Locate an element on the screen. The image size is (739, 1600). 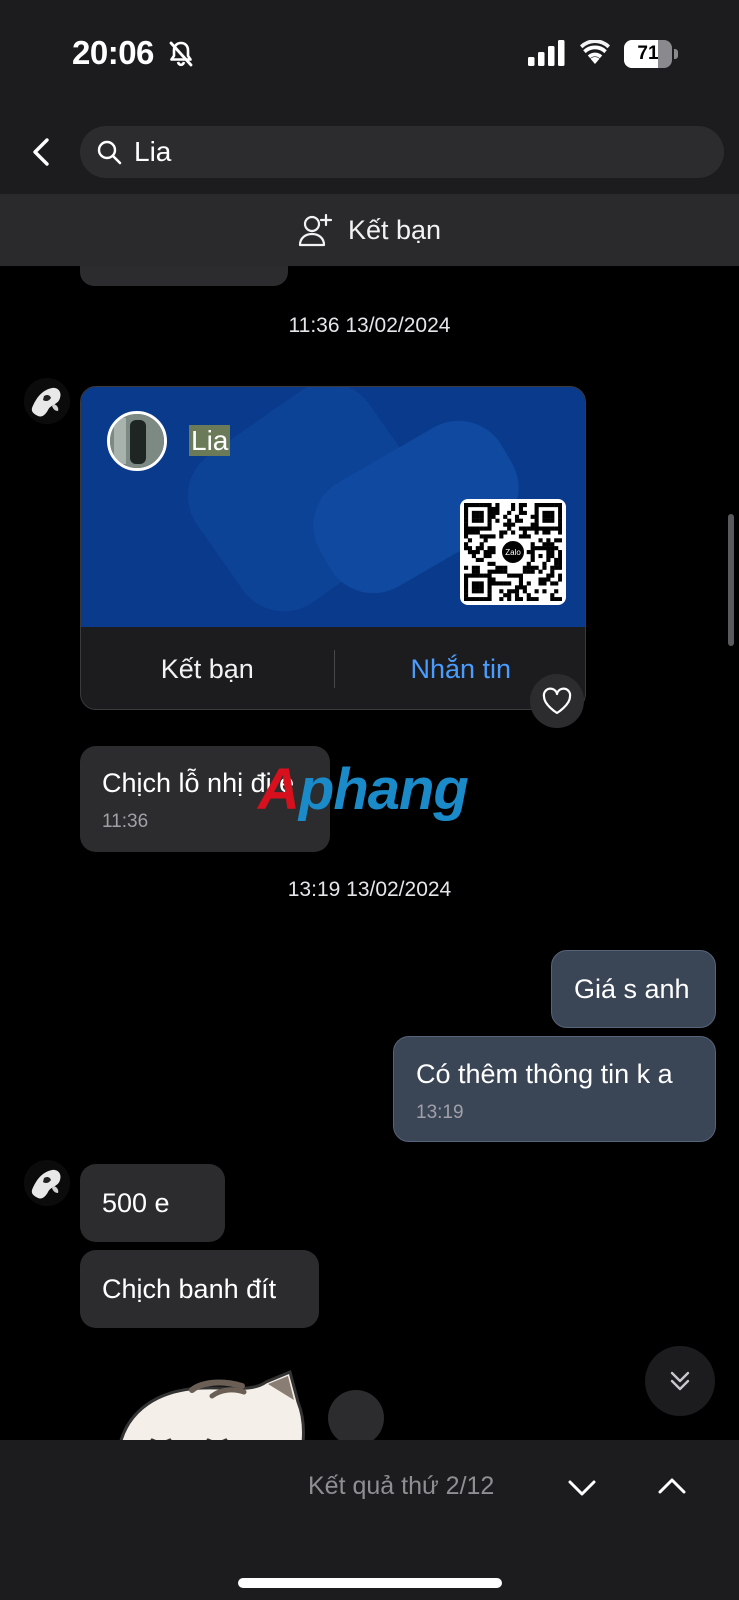
add-friend-label: Kết bạn is located at coordinates (394, 229).